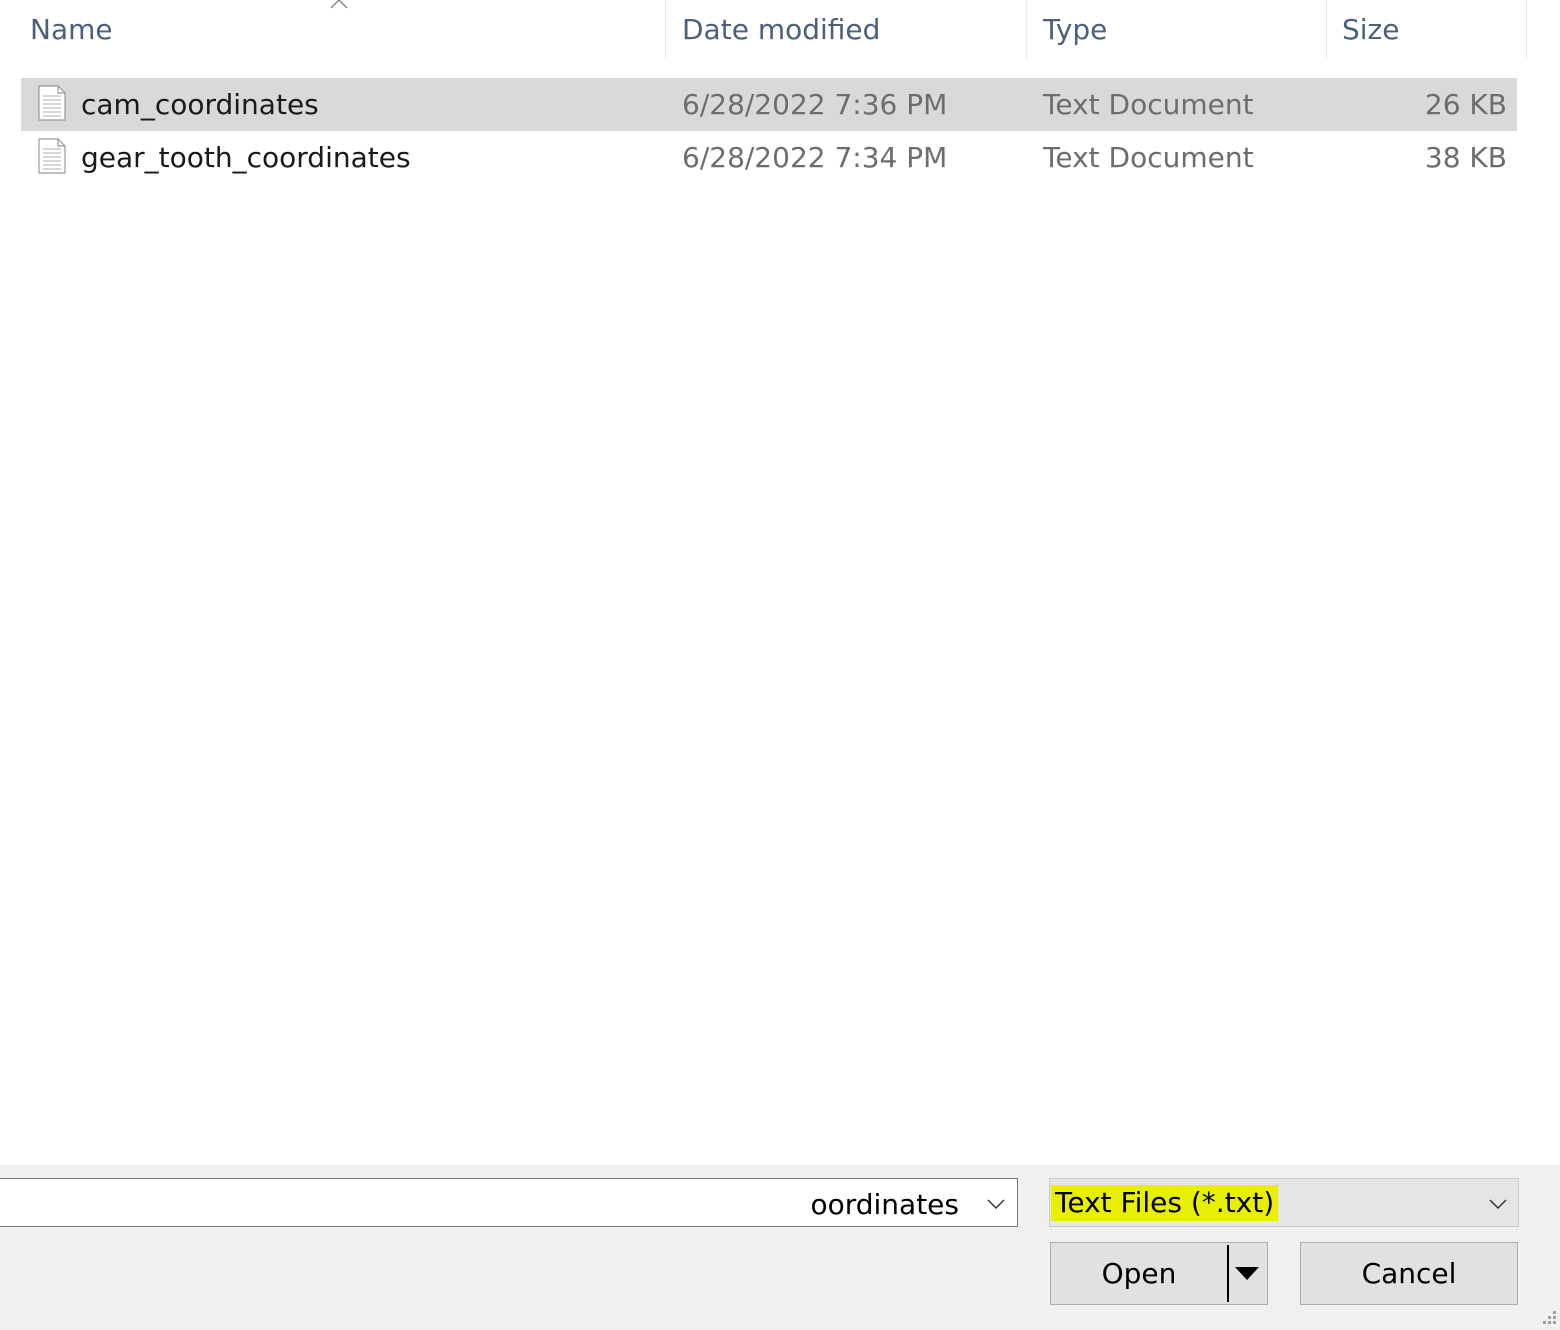 Image resolution: width=1560 pixels, height=1330 pixels. I want to click on file-name-input-text-area: oordinates, so click(479, 1202).